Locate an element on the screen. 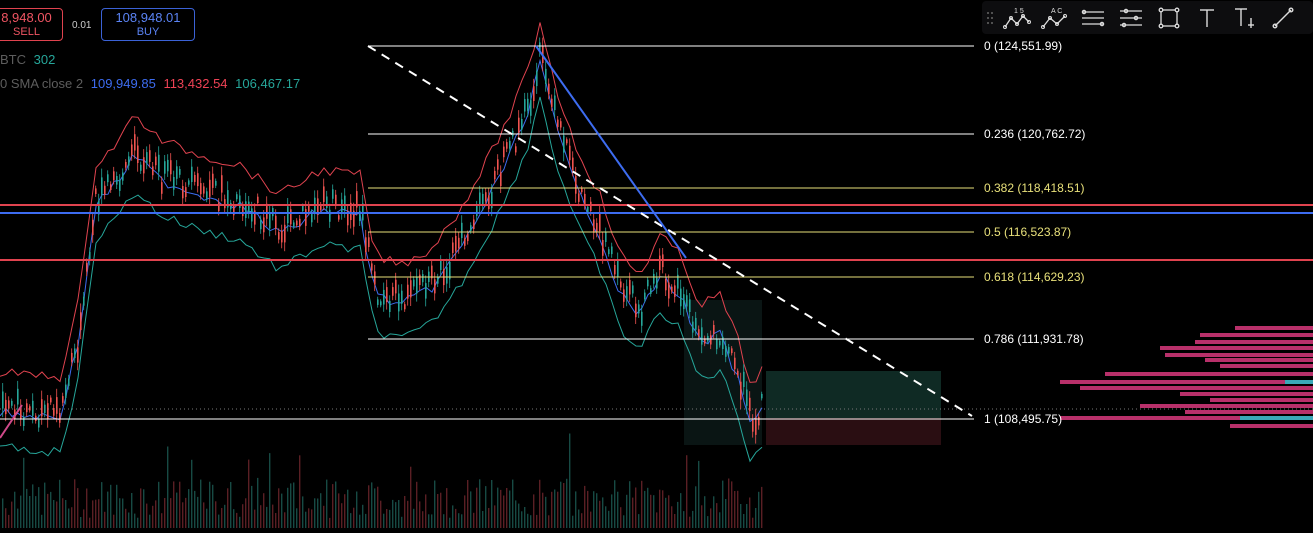 This screenshot has width=1313, height=533. buy-button: 108,948.01 BUY is located at coordinates (148, 24).